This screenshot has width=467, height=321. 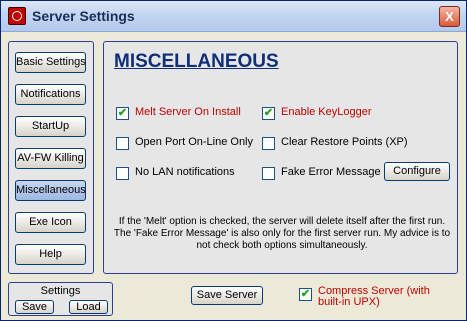 What do you see at coordinates (60, 291) in the screenshot?
I see `settings-title: Settings` at bounding box center [60, 291].